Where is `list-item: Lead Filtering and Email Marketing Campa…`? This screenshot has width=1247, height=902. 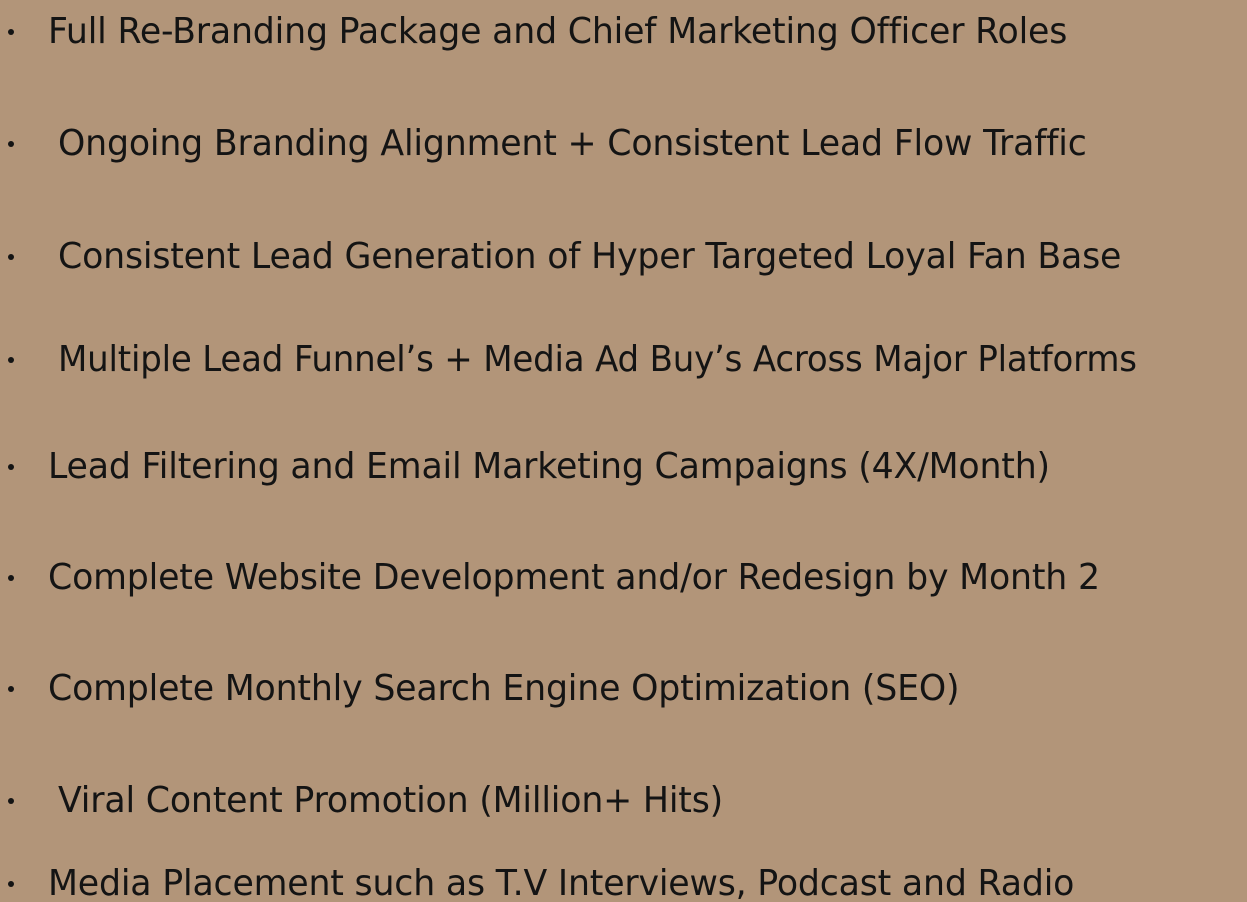 list-item: Lead Filtering and Email Marketing Campa… is located at coordinates (623, 467).